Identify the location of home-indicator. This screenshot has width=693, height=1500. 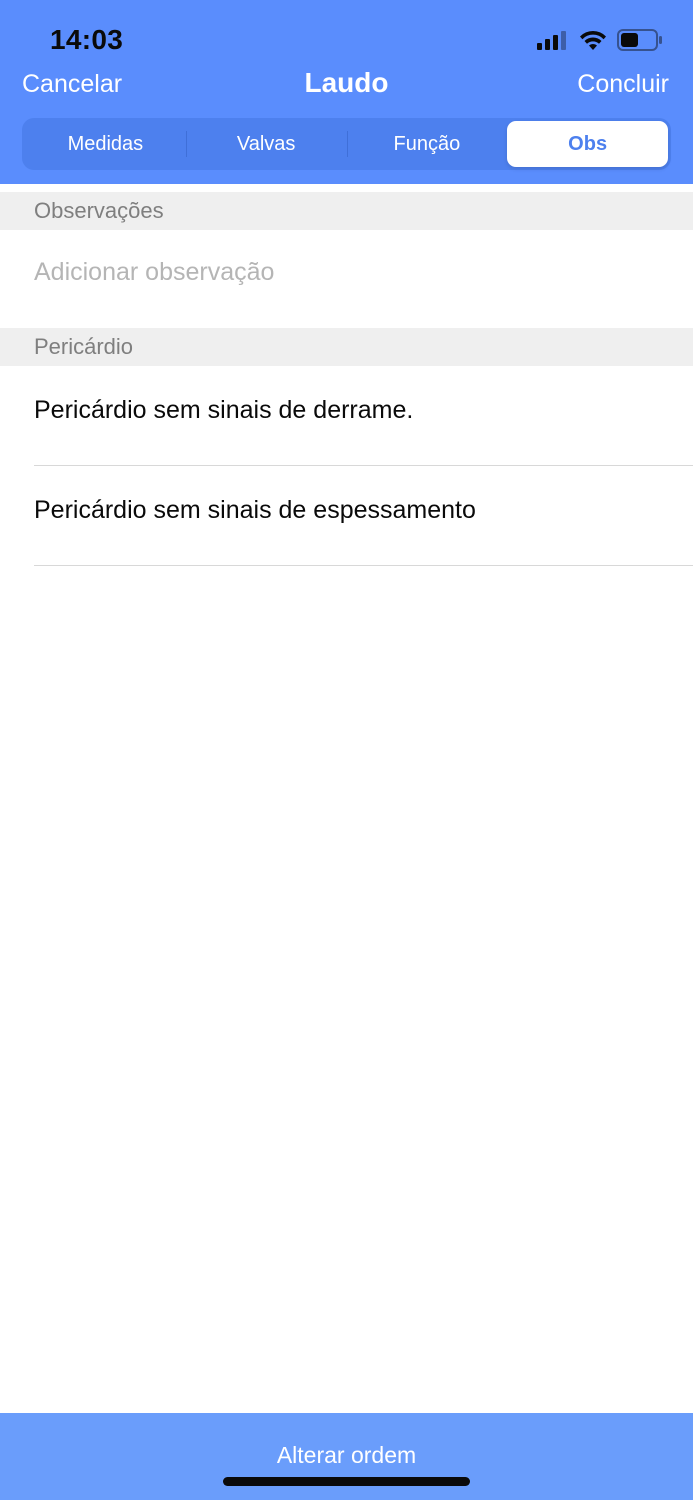
(346, 1481).